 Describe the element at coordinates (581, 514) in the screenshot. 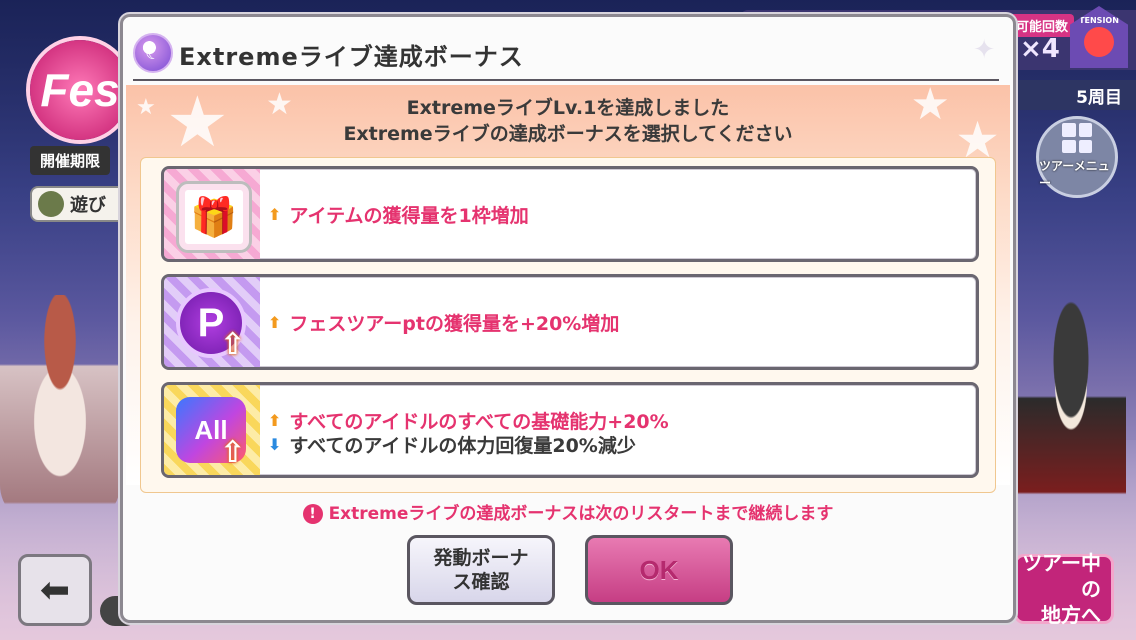

I see `notice-label: Extremeライブの達成ボーナスは次のリスタートまで継続します` at that location.